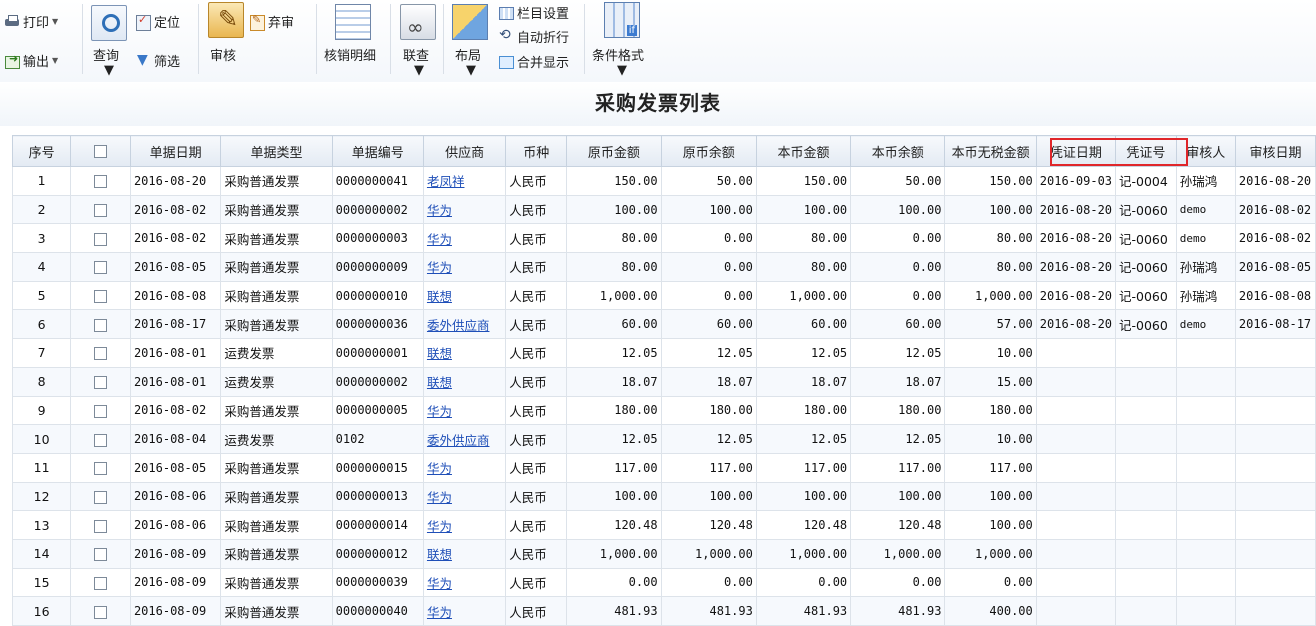 This screenshot has width=1316, height=626. I want to click on cell-supplier: 联想, so click(464, 295).